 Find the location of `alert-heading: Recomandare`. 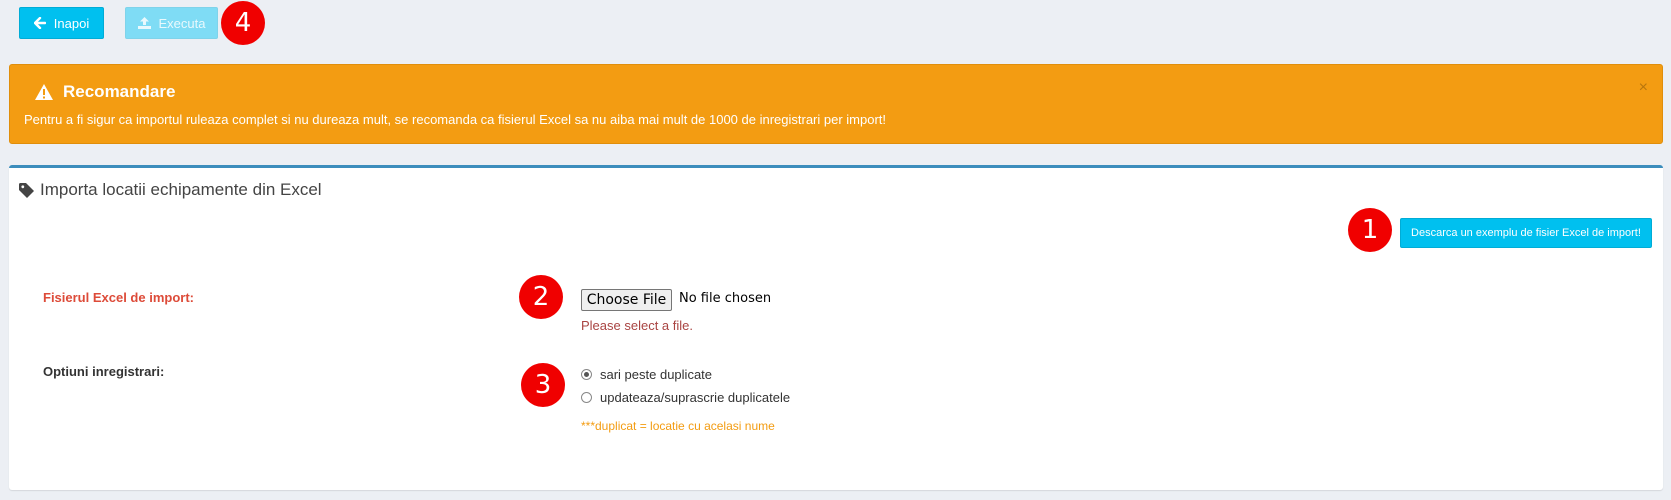

alert-heading: Recomandare is located at coordinates (105, 92).